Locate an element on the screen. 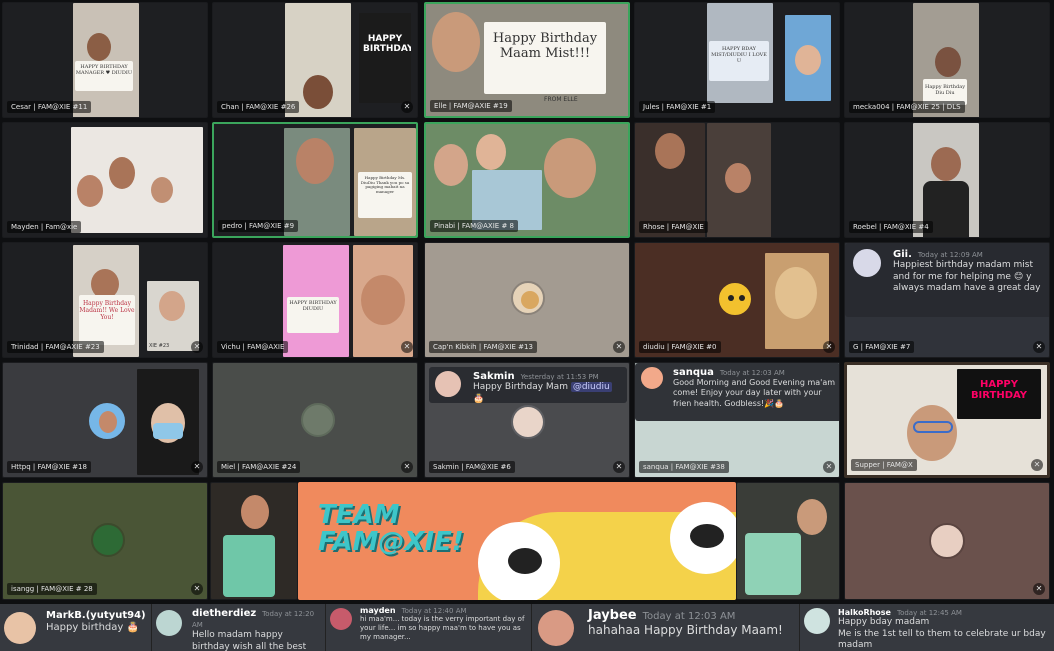  message-text: Happy bday madam is located at coordinates (884, 622).